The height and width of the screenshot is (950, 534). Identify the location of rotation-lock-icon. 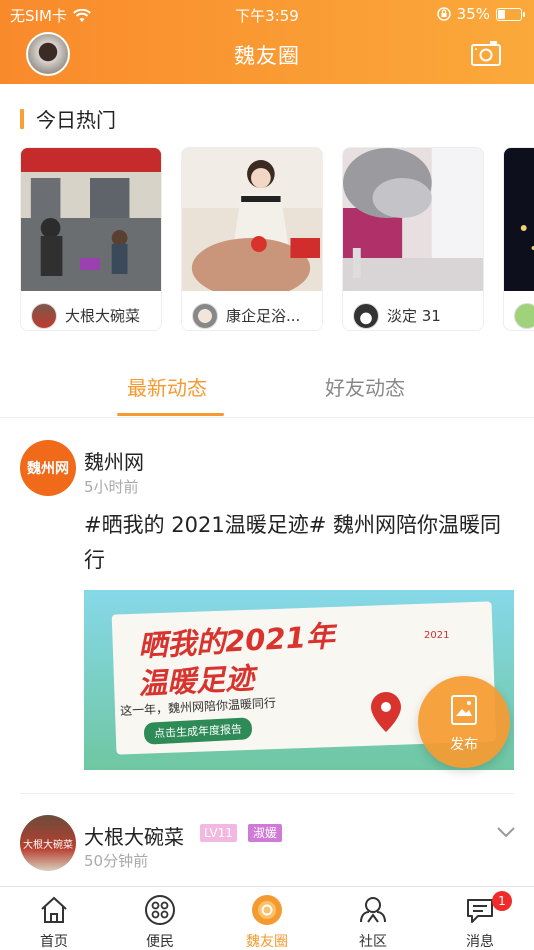
(443, 14).